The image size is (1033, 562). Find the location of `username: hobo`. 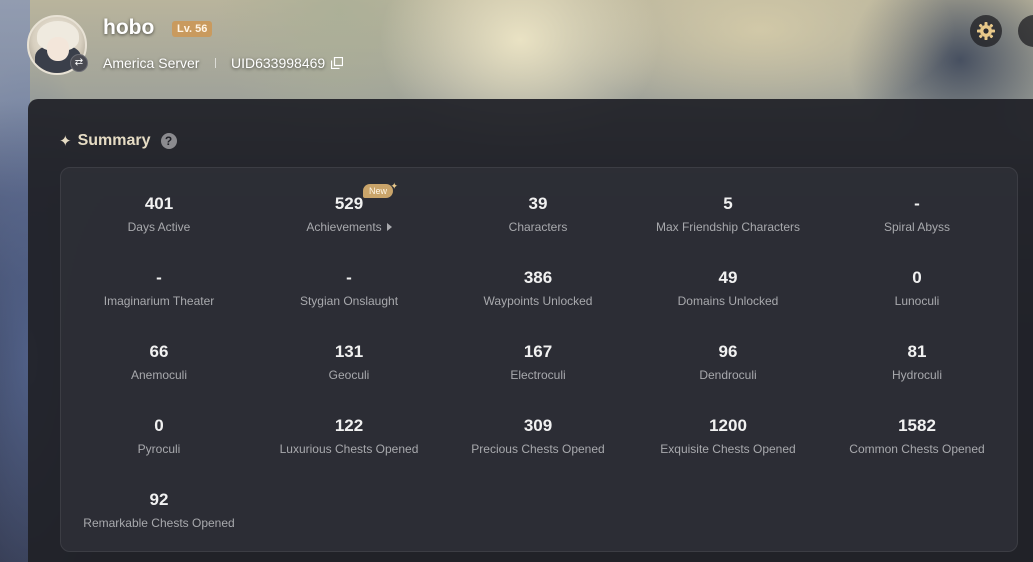

username: hobo is located at coordinates (129, 27).